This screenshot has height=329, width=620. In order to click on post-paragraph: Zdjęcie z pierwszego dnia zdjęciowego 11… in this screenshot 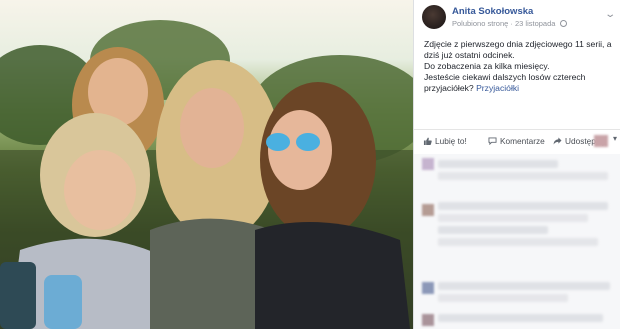, I will do `click(518, 49)`.